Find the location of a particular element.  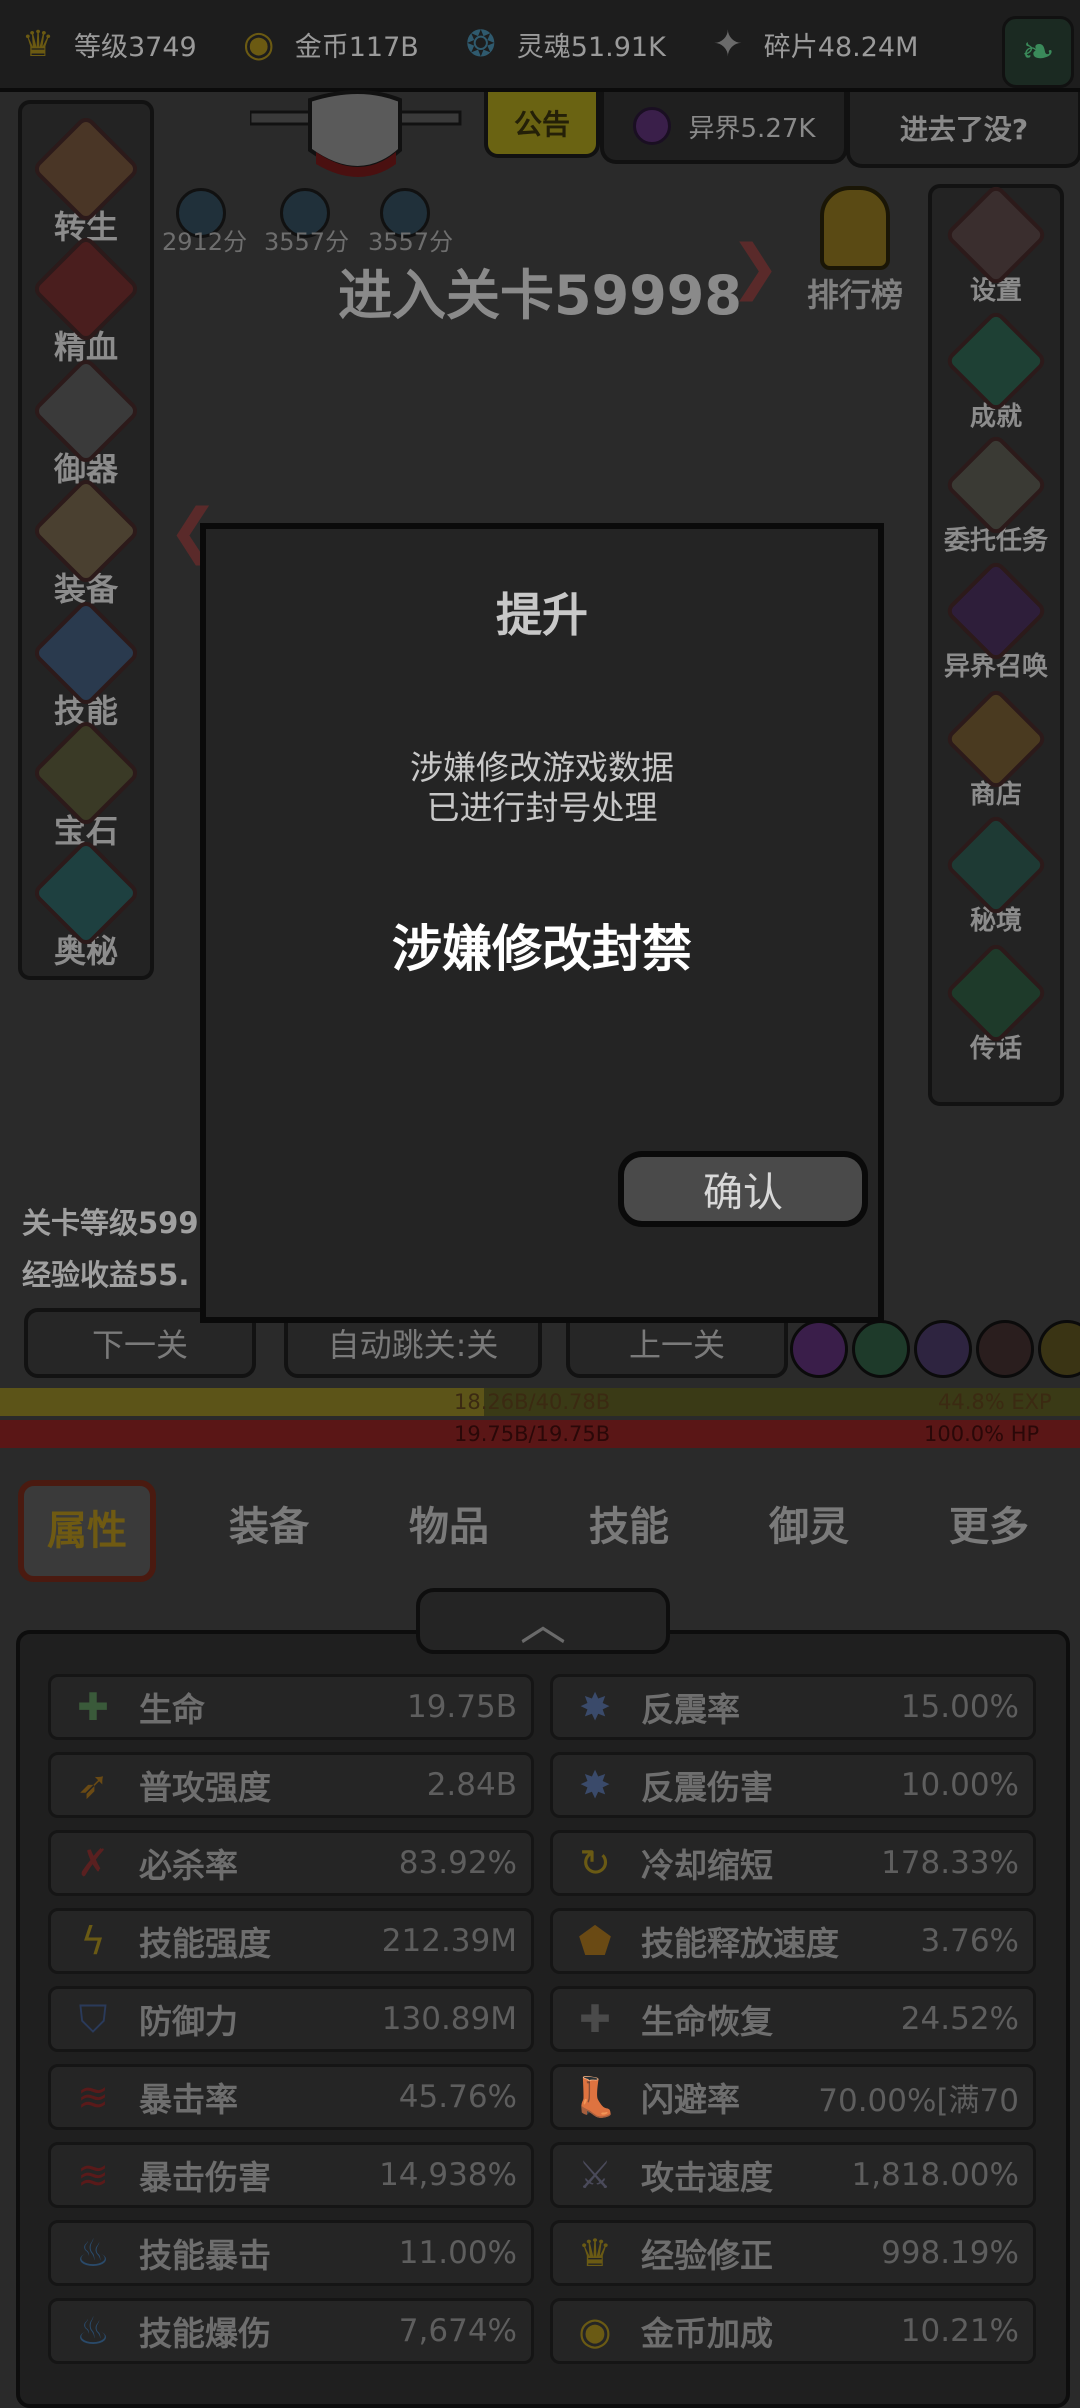

gotin-button: 进去了没? is located at coordinates (963, 130).